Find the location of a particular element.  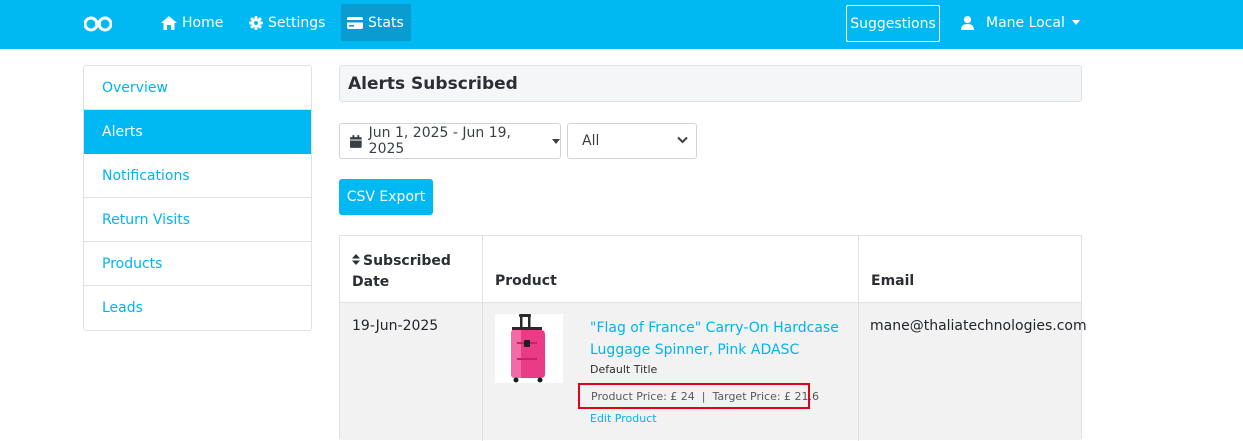

credit-card-icon is located at coordinates (355, 22).